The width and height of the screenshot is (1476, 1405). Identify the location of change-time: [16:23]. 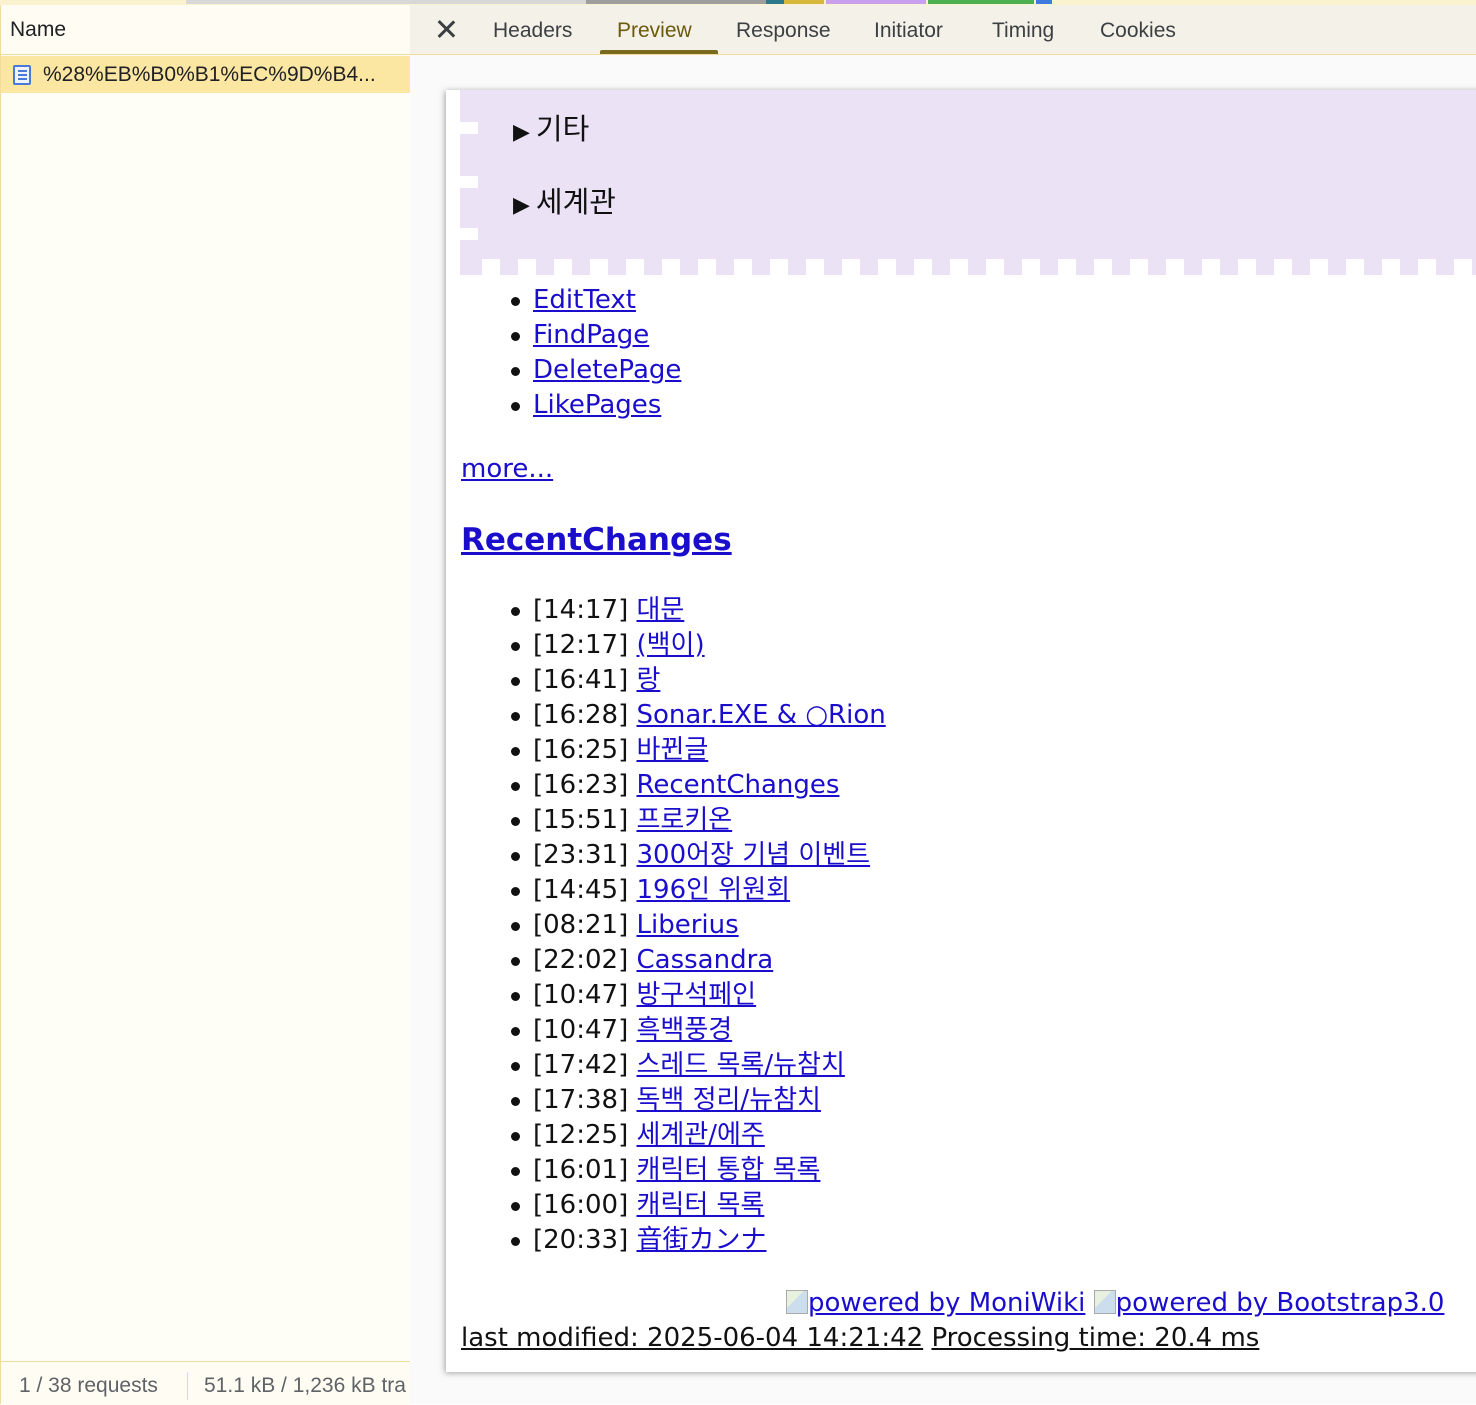
(581, 785).